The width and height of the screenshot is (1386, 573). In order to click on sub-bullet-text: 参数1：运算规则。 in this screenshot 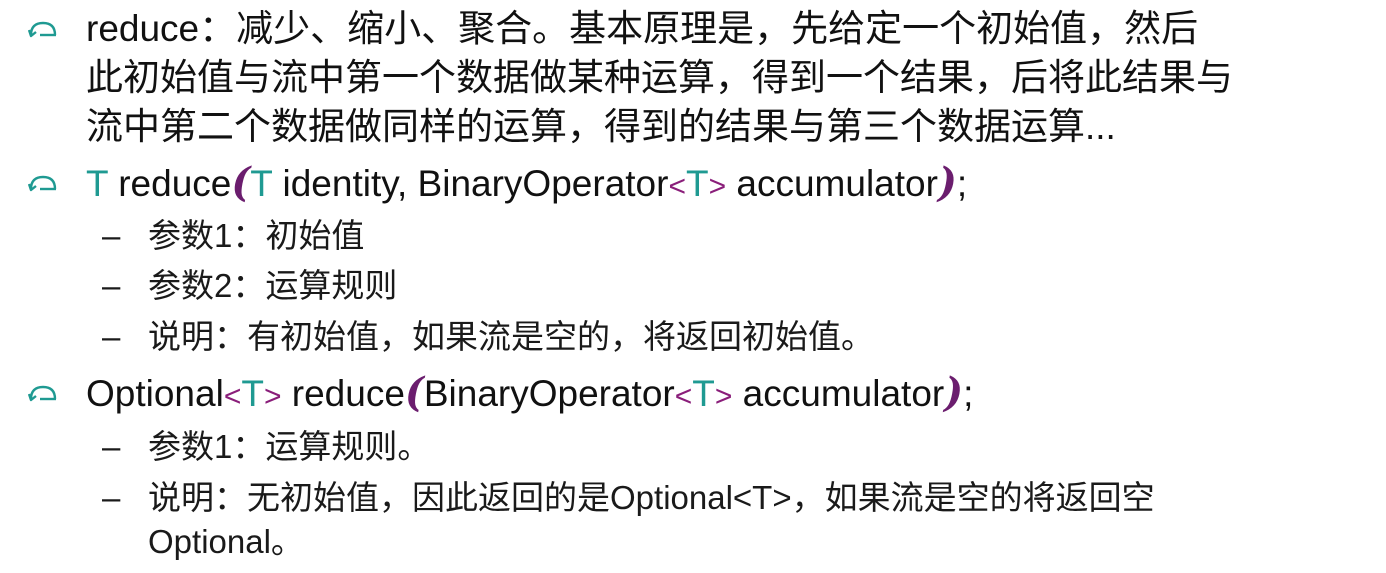, I will do `click(289, 446)`.